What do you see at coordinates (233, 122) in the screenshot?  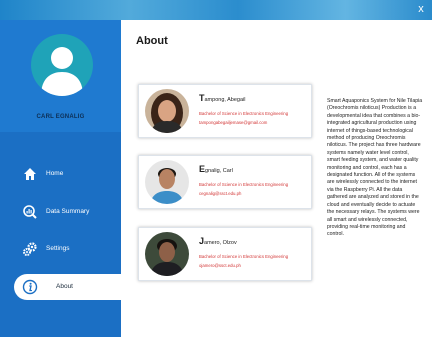 I see `member-email: tampongabegailjemase@gmail.com` at bounding box center [233, 122].